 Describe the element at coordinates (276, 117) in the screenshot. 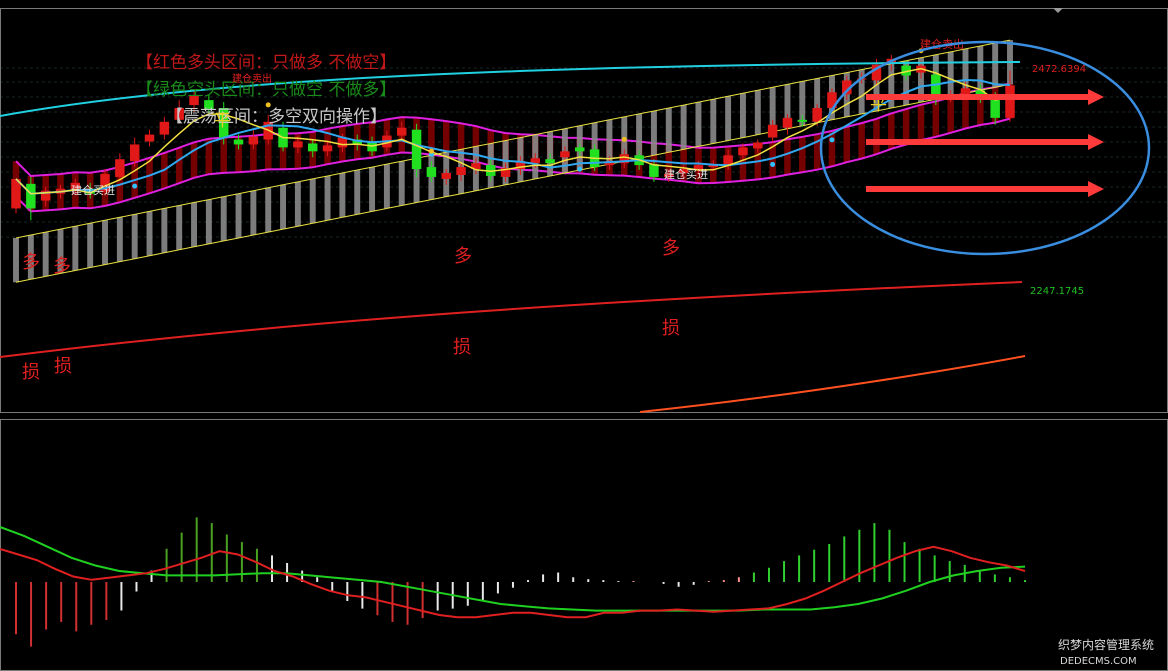

I see `legend-shock-zone: 【震荡区间：多空双向操作】` at that location.